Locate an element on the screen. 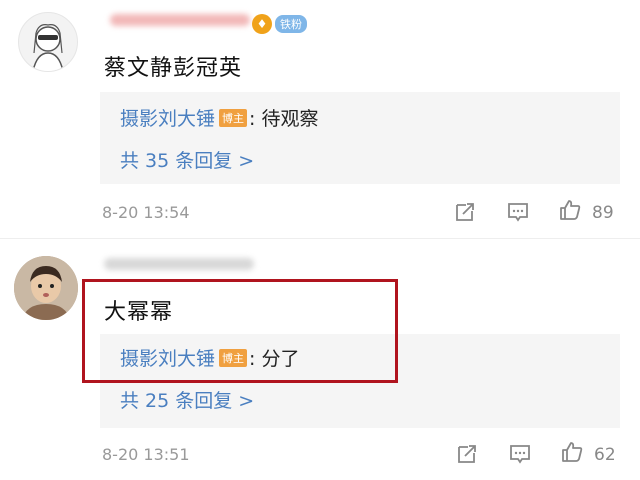 This screenshot has height=480, width=640. timestamp: 8-20 13:54 is located at coordinates (146, 212).